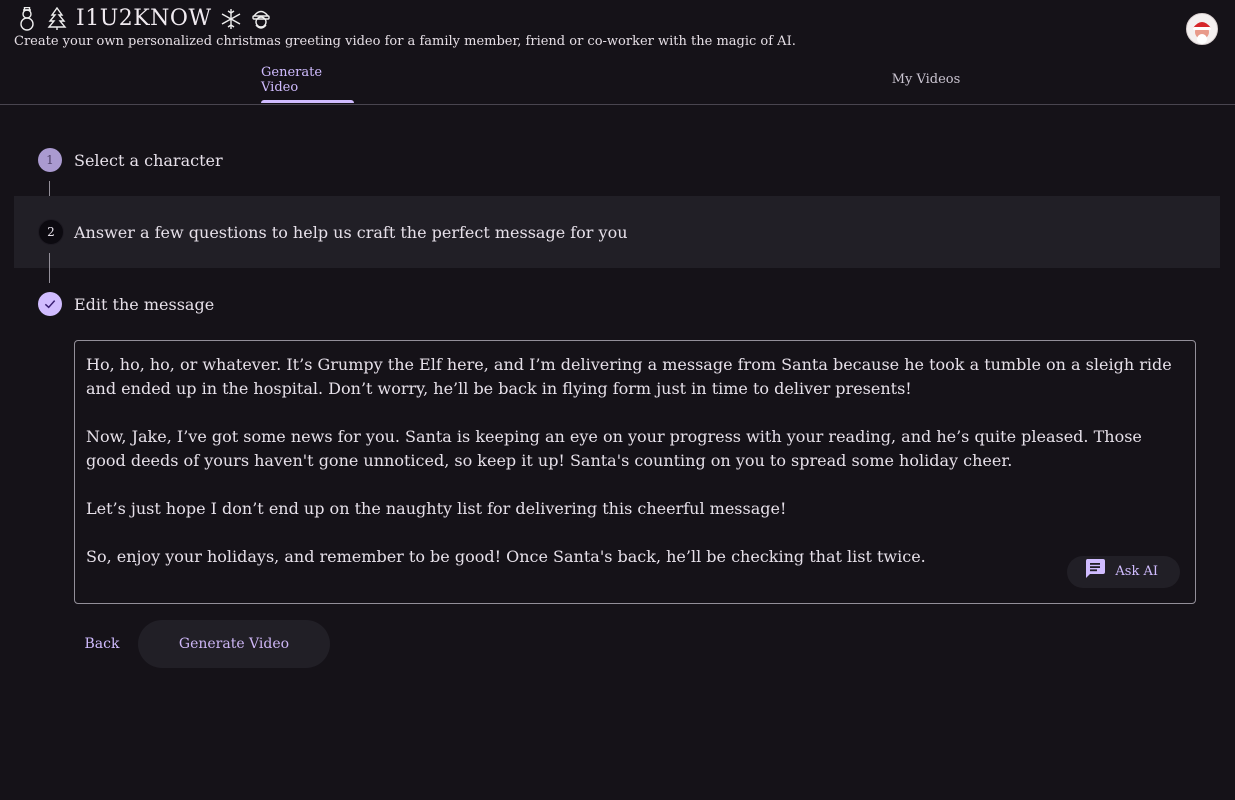  What do you see at coordinates (1202, 29) in the screenshot?
I see `user-avatar` at bounding box center [1202, 29].